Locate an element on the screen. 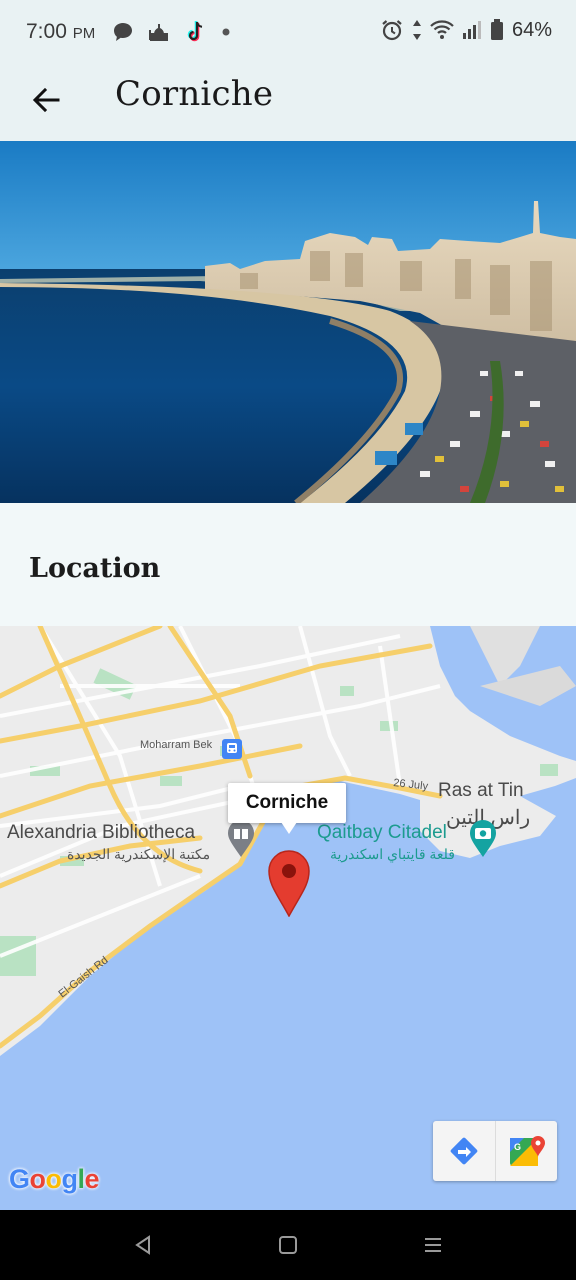 The width and height of the screenshot is (576, 1280). google-logo-letter: e is located at coordinates (92, 1179).